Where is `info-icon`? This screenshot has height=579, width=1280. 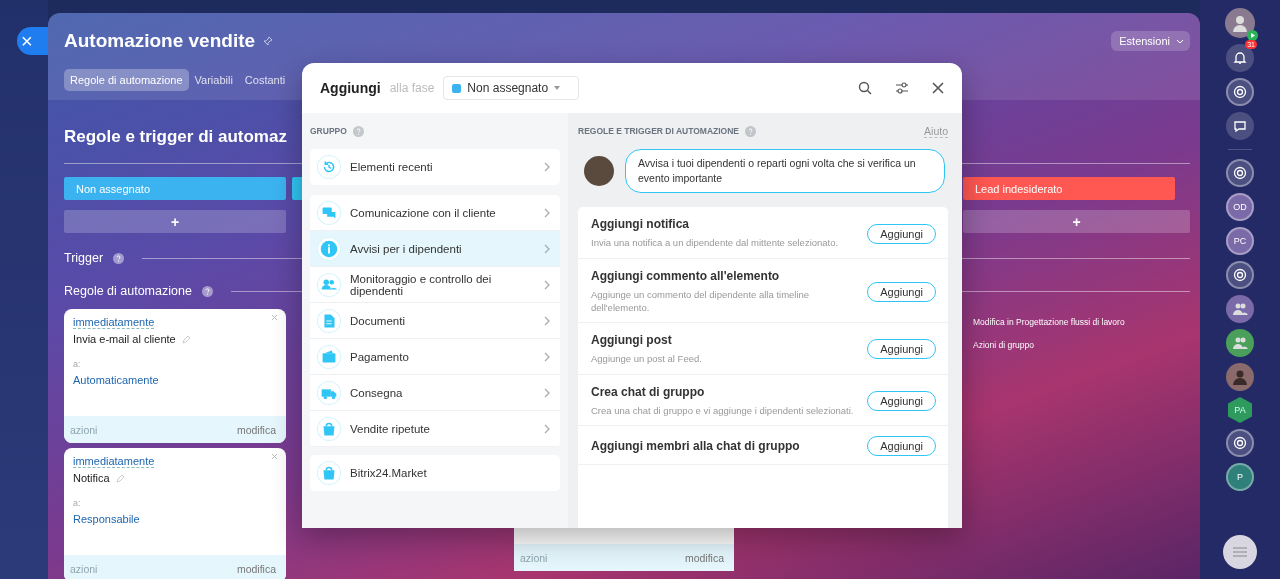
info-icon is located at coordinates (329, 248).